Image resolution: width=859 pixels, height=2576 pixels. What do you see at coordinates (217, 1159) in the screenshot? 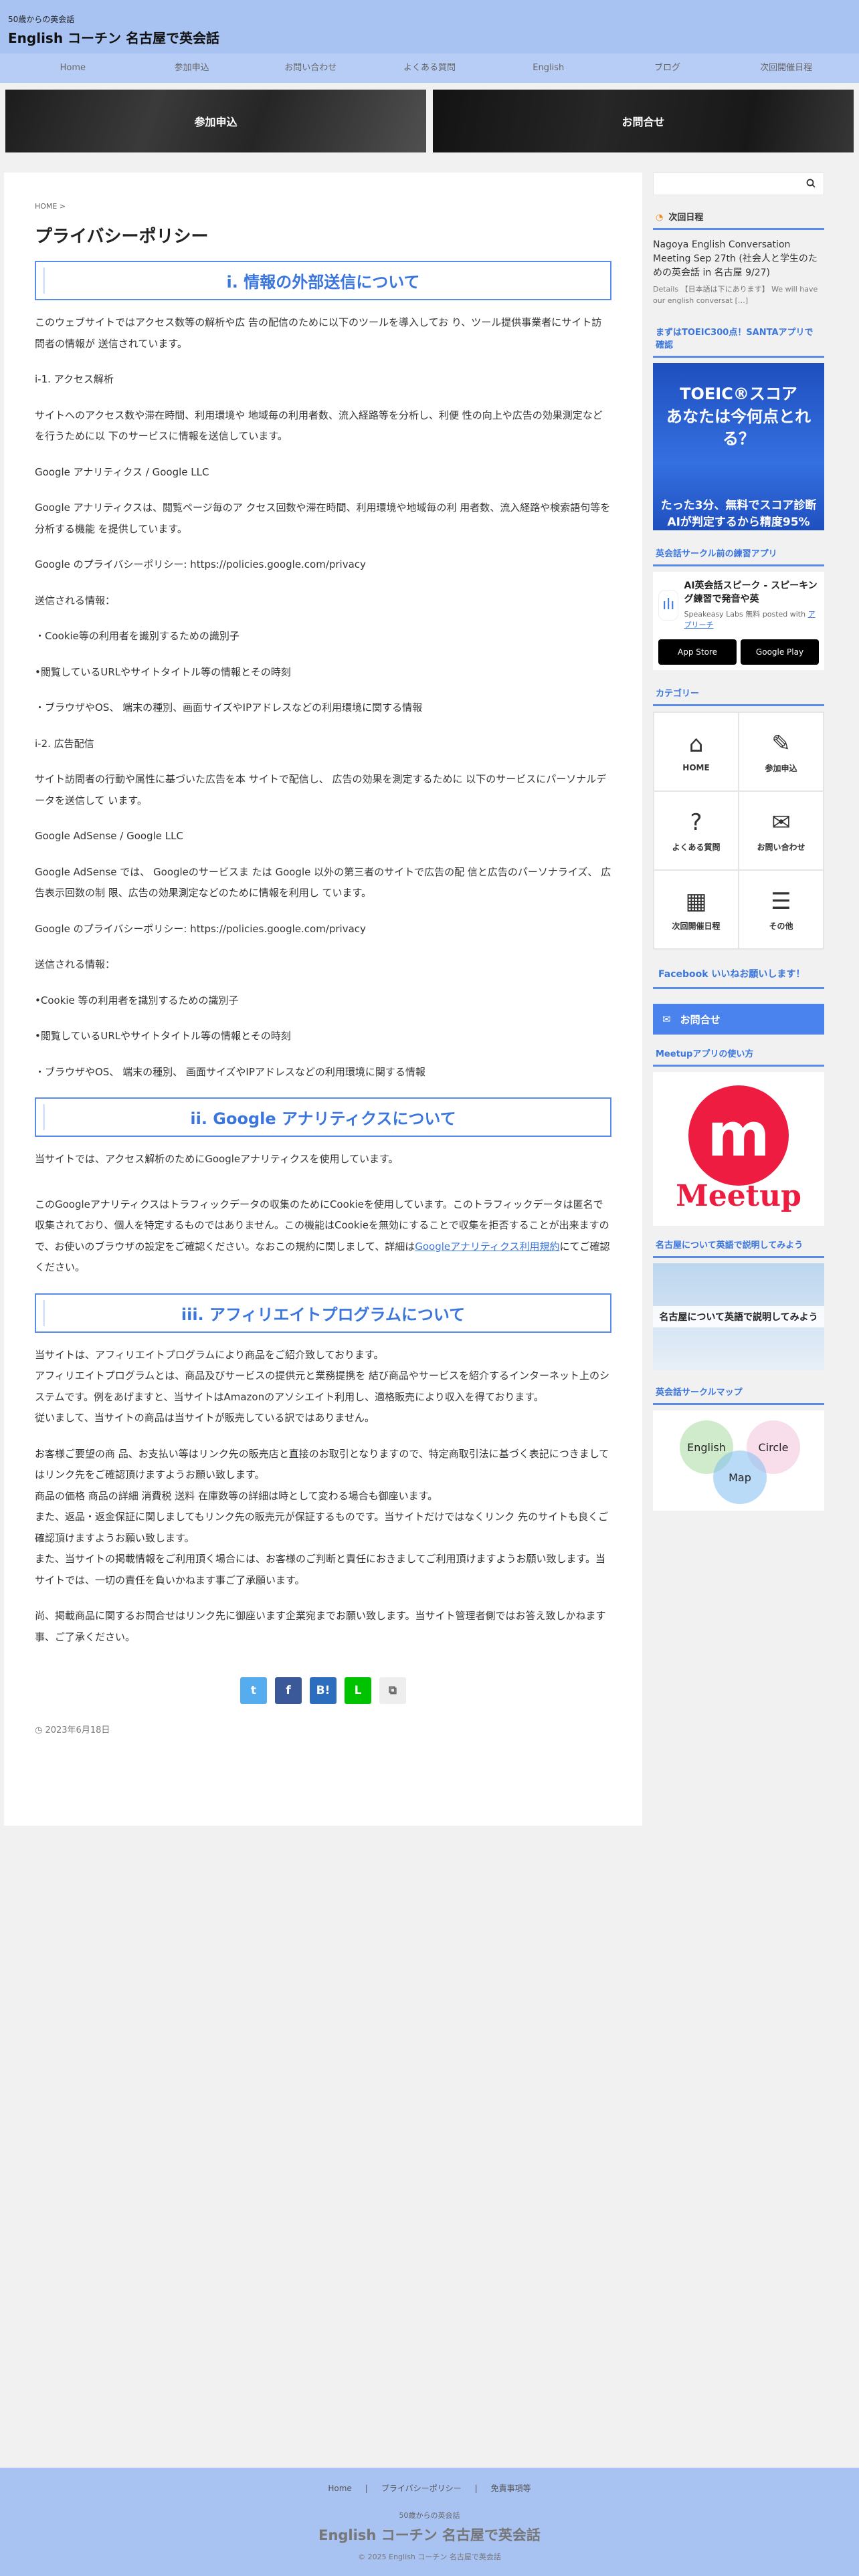
I see `paragraph: 当サイトでは、アクセス解析のためにGoogleアナリティクスを使用しています。` at bounding box center [217, 1159].